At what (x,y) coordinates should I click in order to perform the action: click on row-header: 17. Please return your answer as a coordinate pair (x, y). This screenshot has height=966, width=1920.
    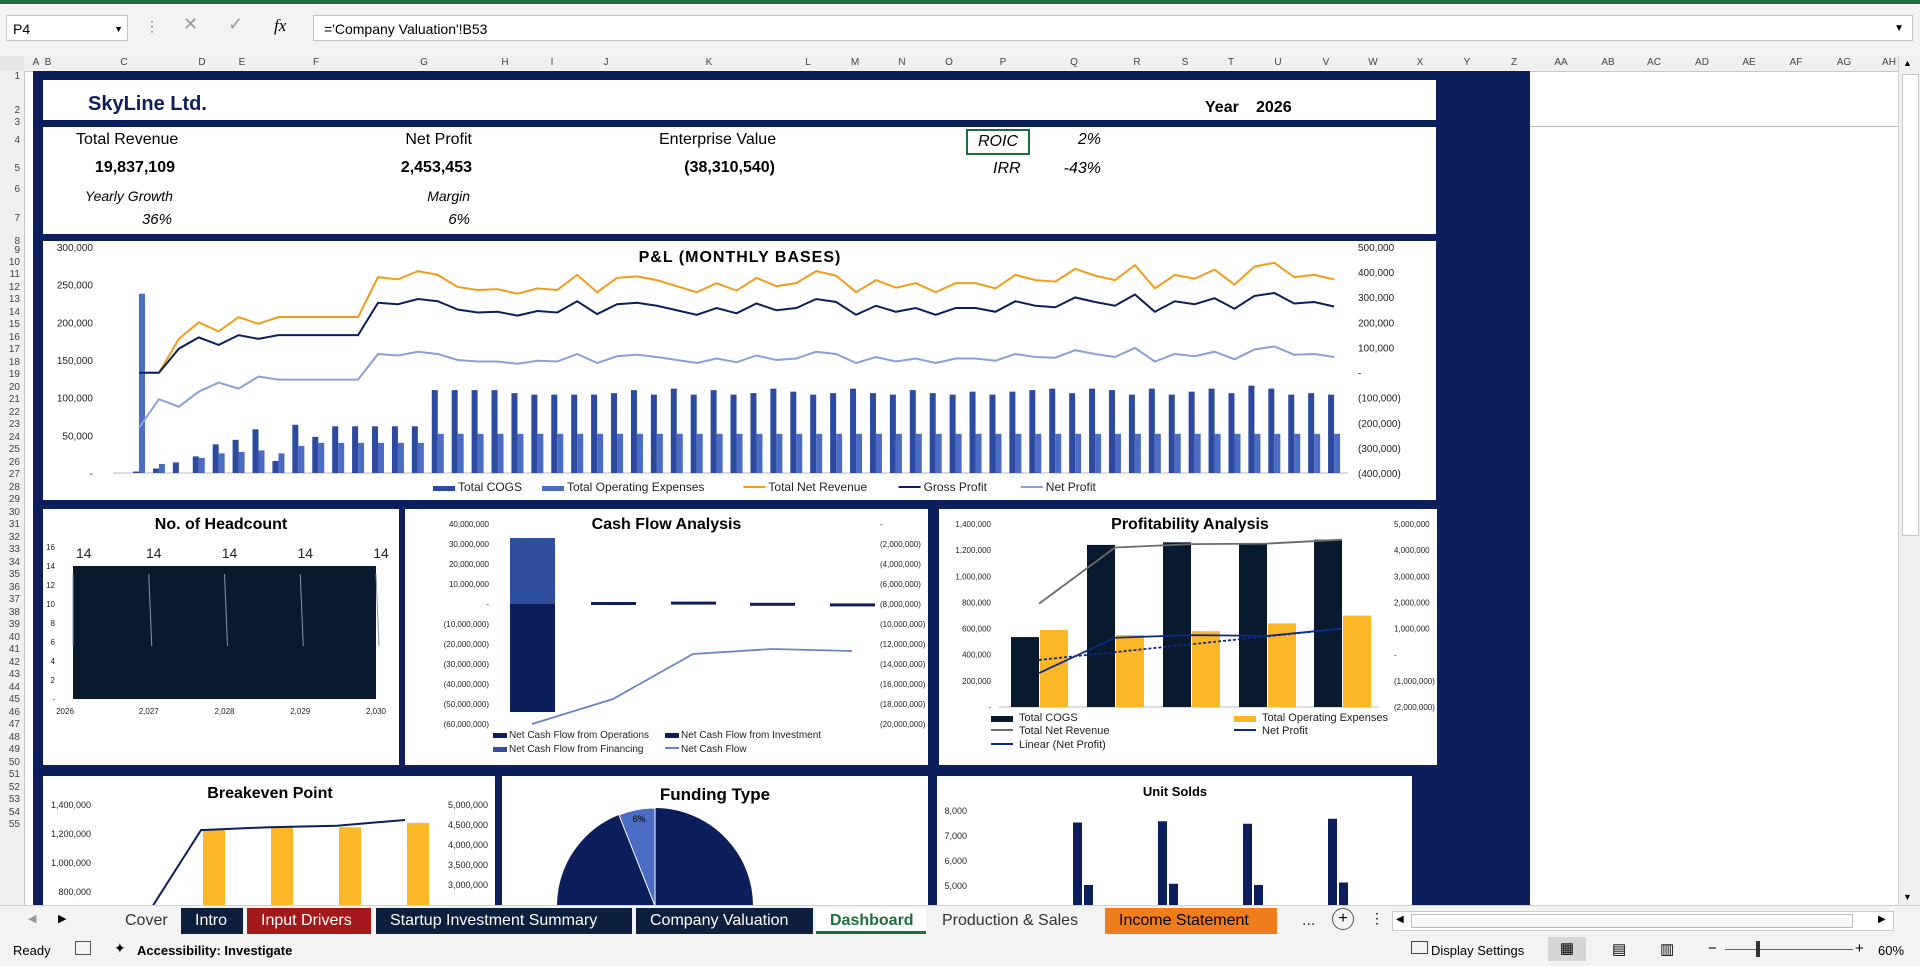
    Looking at the image, I should click on (14, 349).